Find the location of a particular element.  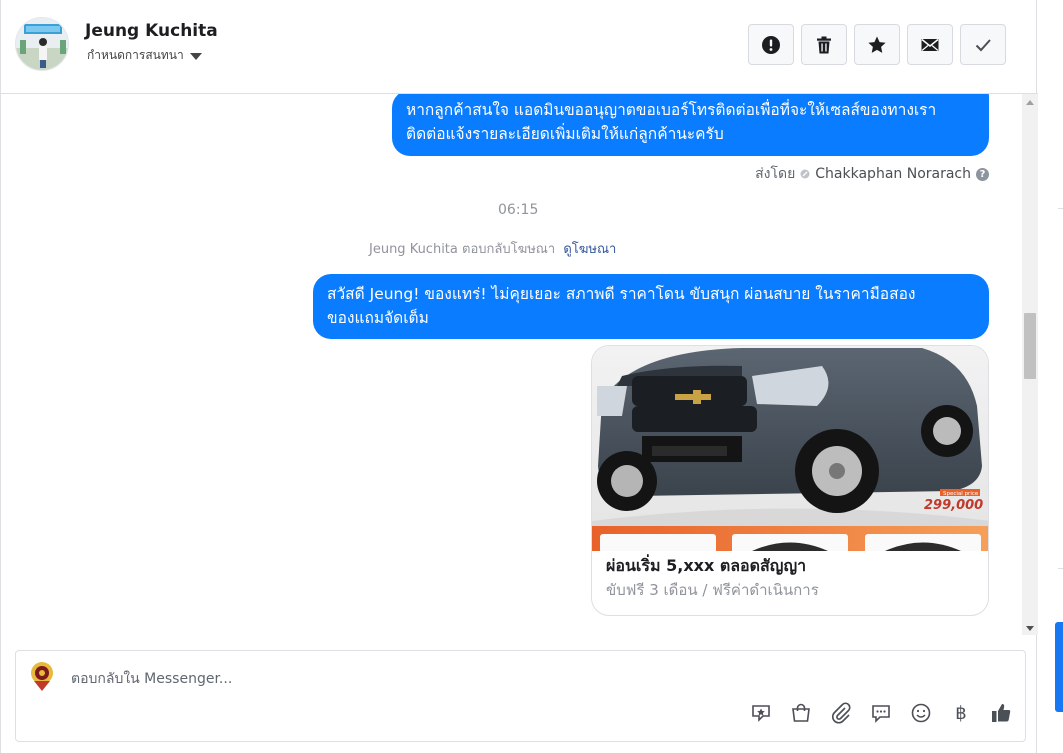

emoji-button is located at coordinates (921, 713).